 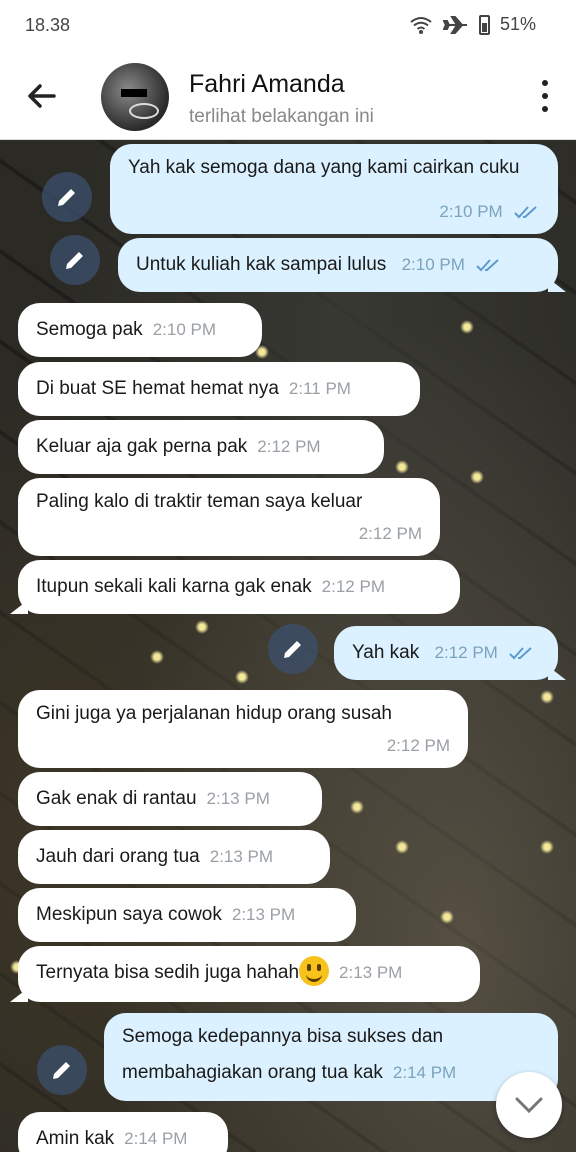 I want to click on message-bubble: Keluar aja gak perna pak 2:12 PM, so click(x=201, y=447).